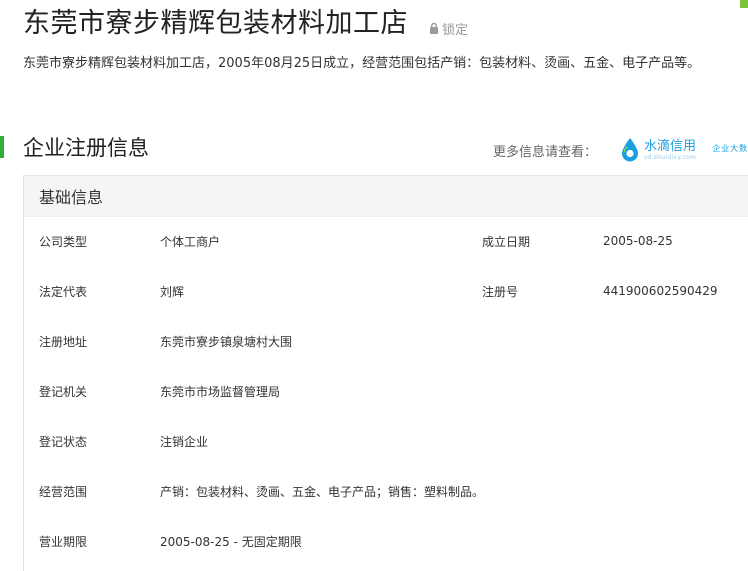 This screenshot has width=748, height=571. I want to click on section-accent-bar, so click(2, 147).